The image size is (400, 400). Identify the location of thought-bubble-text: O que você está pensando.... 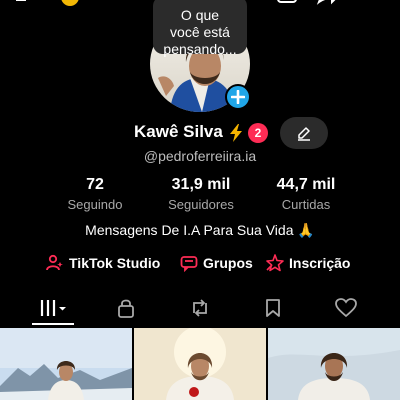
(200, 32).